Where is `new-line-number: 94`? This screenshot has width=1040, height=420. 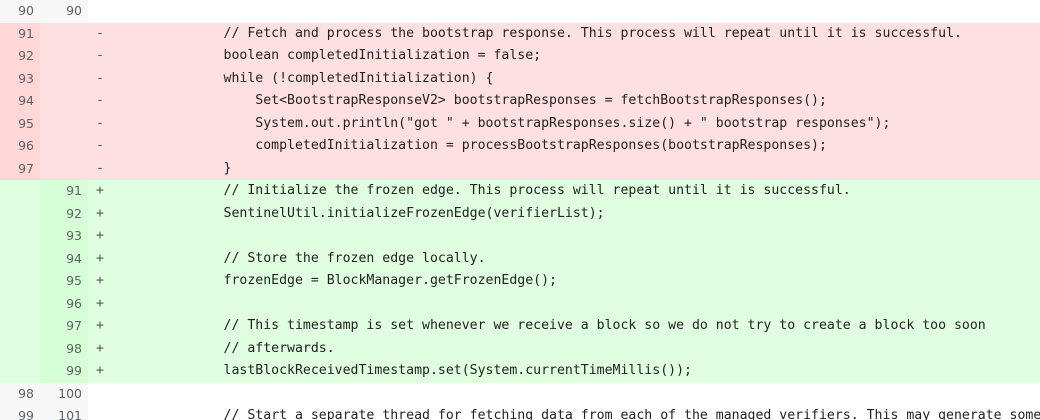 new-line-number: 94 is located at coordinates (64, 258).